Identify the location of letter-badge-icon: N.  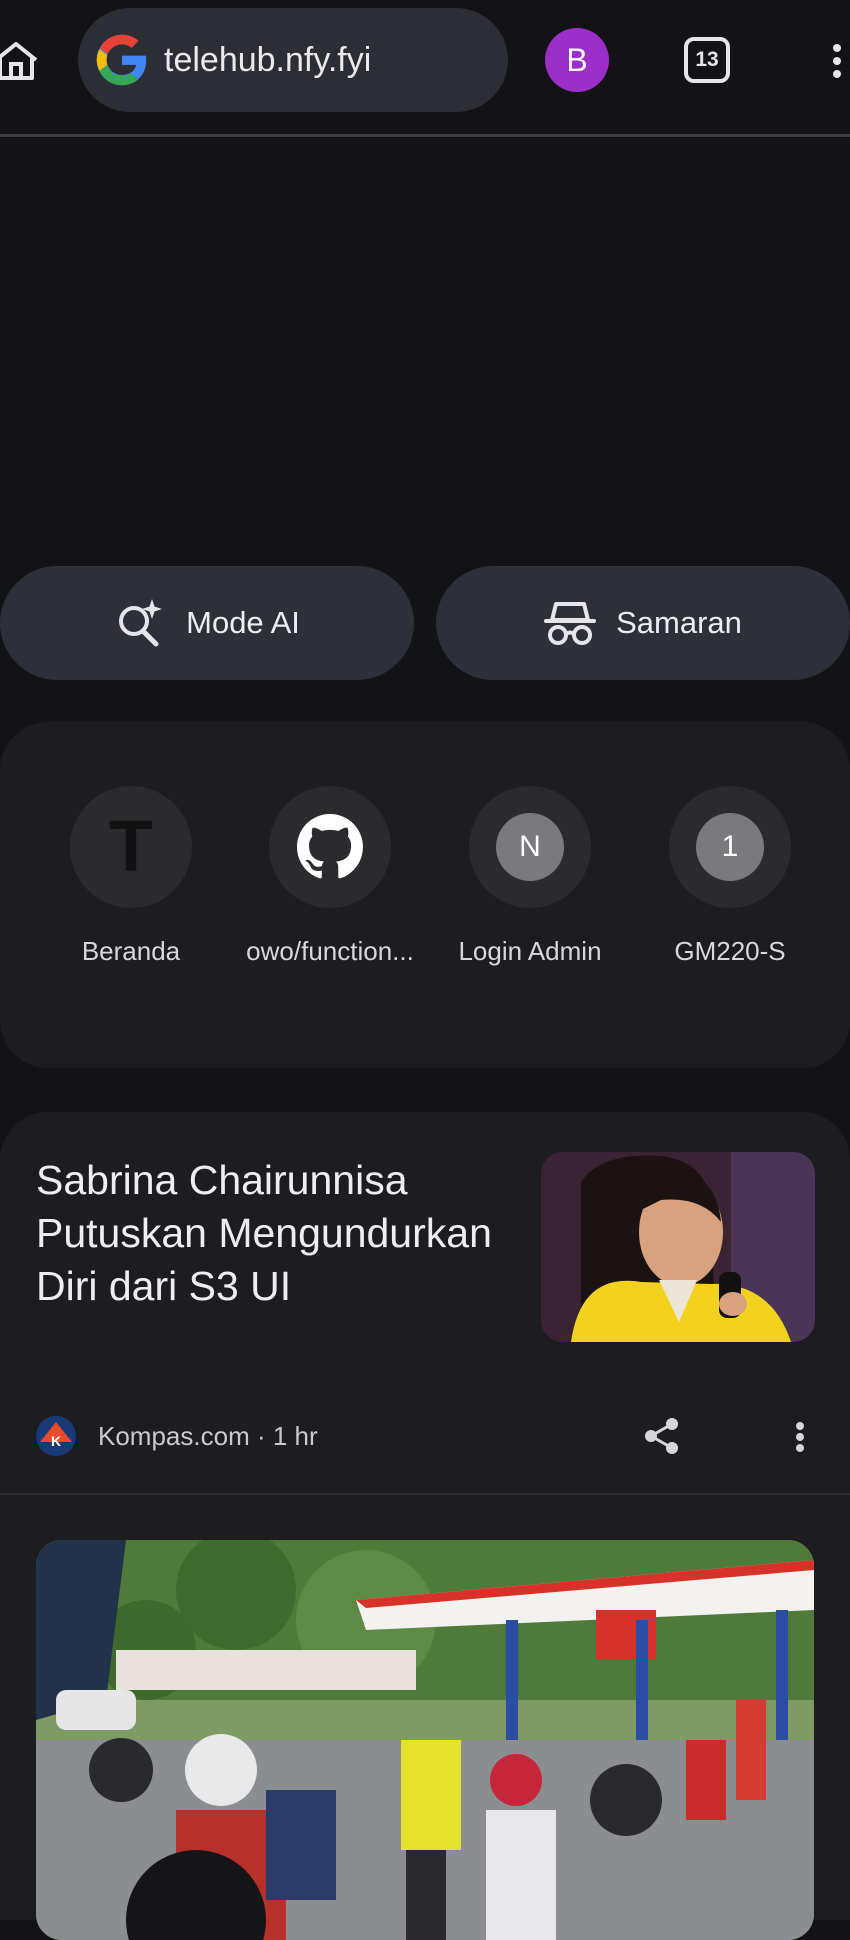
(530, 847).